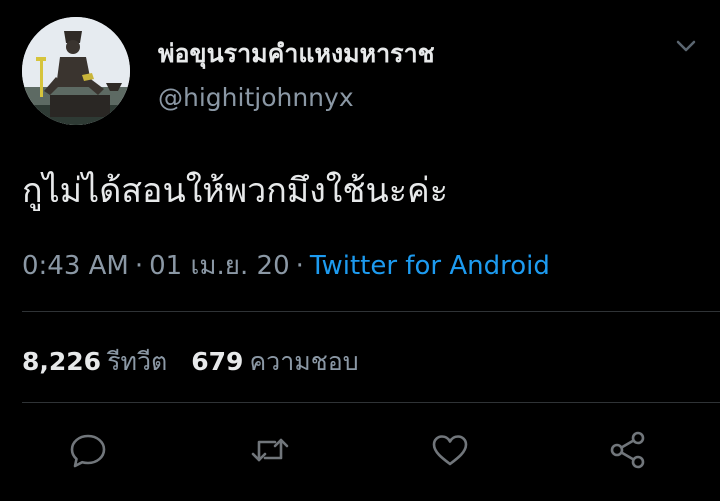 The height and width of the screenshot is (501, 720). I want to click on tweet-text: กูไม่ได้สอนให้พวกมึงใช้นะค่ะ, so click(235, 191).